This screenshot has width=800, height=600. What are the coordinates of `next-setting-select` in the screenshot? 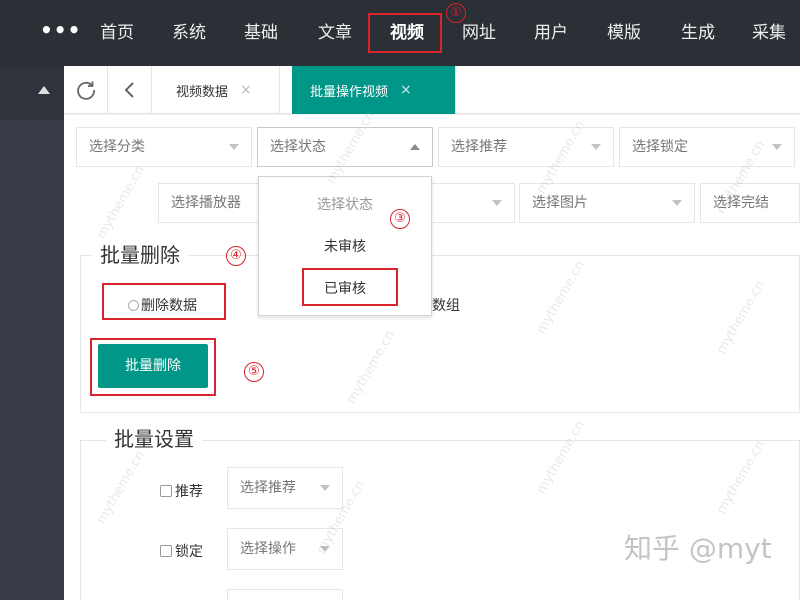 It's located at (285, 594).